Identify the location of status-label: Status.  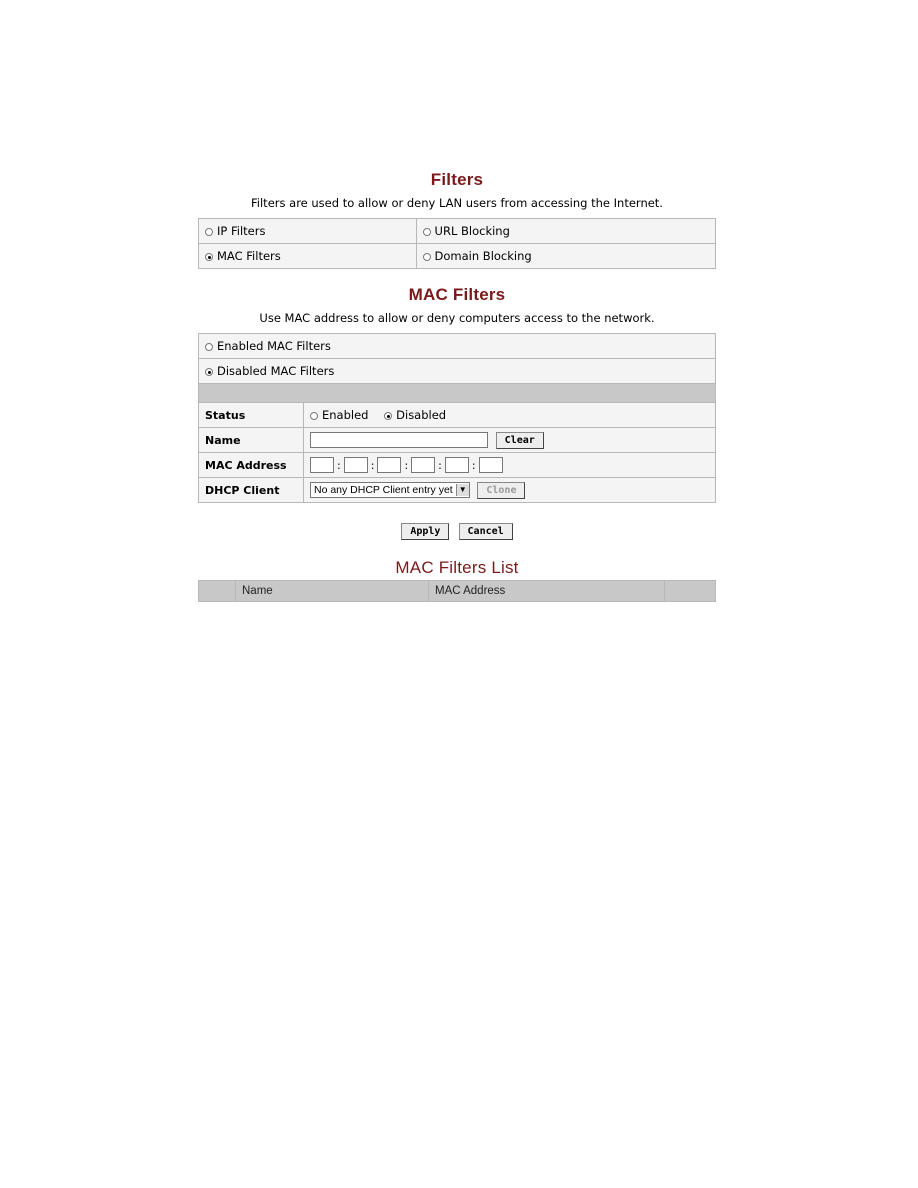
(251, 415).